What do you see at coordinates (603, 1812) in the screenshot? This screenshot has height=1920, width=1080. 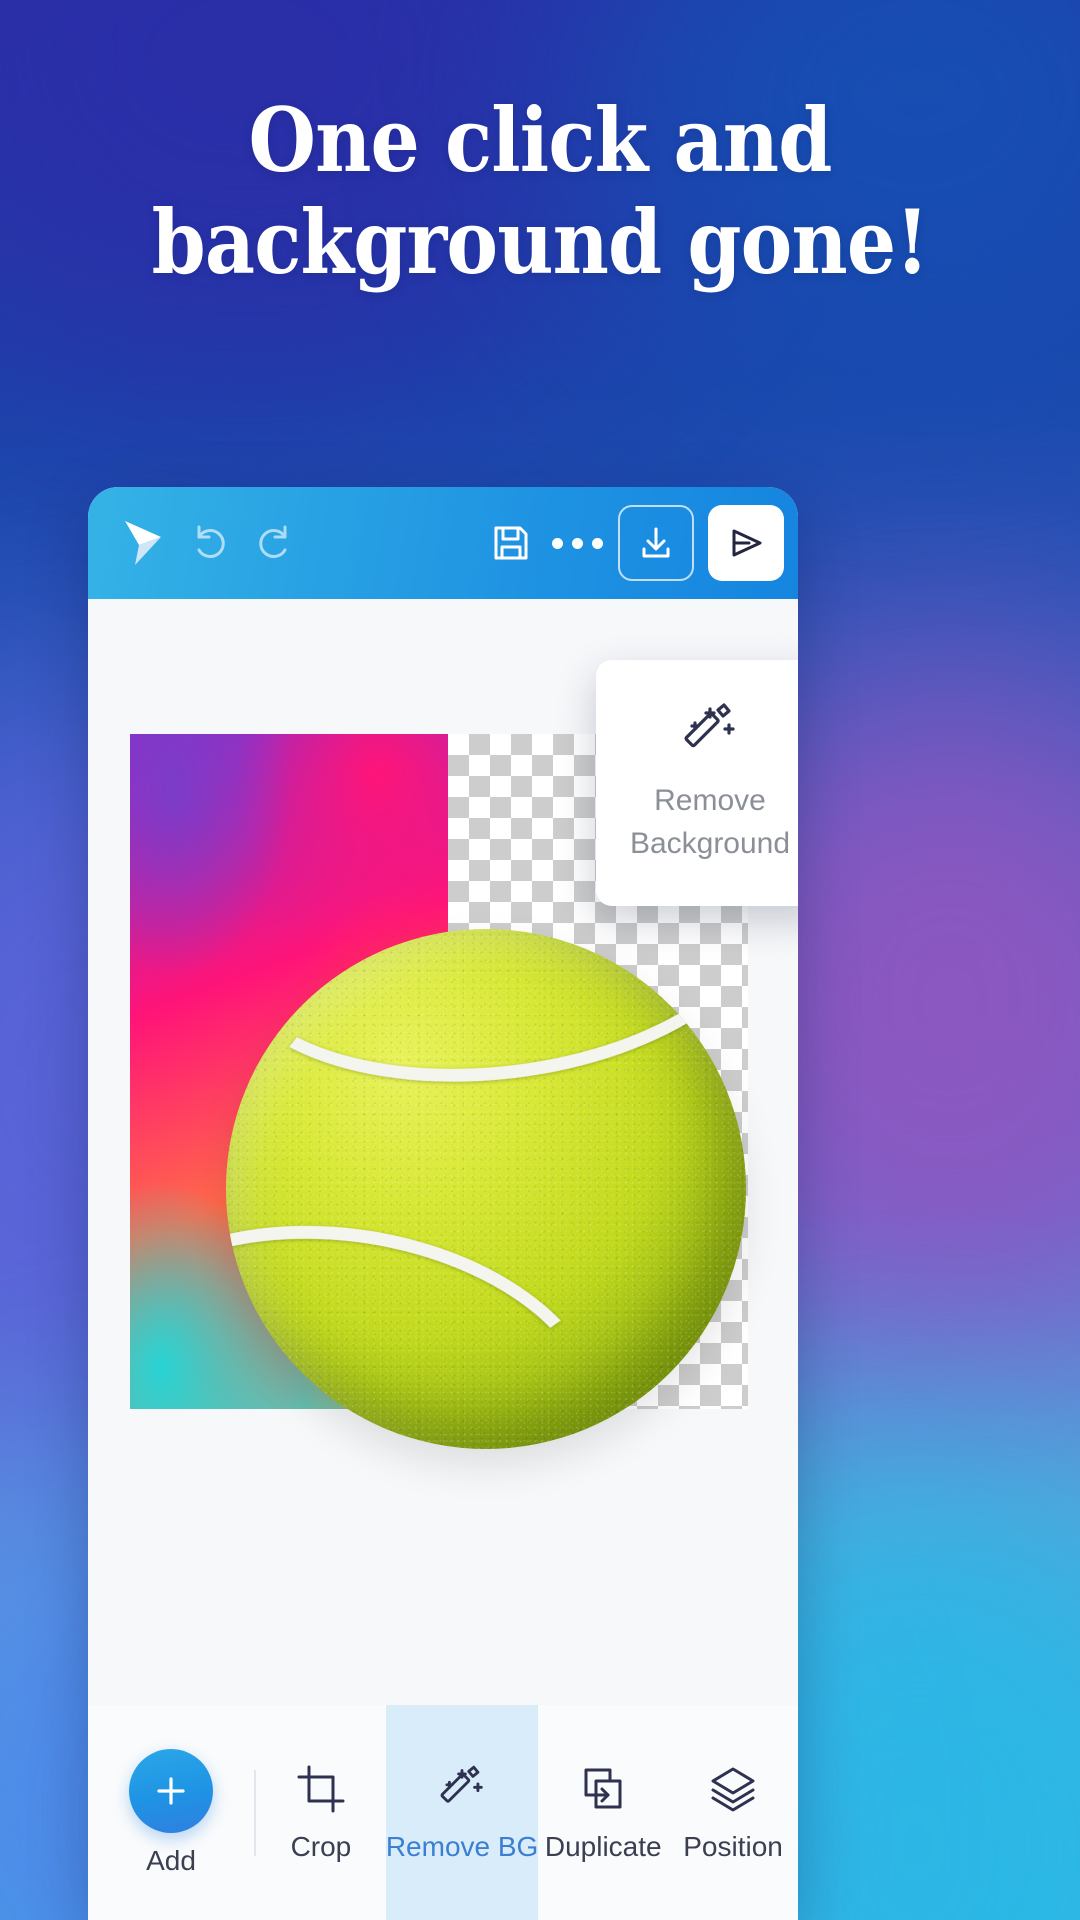 I see `tool-duplicate: Duplicate` at bounding box center [603, 1812].